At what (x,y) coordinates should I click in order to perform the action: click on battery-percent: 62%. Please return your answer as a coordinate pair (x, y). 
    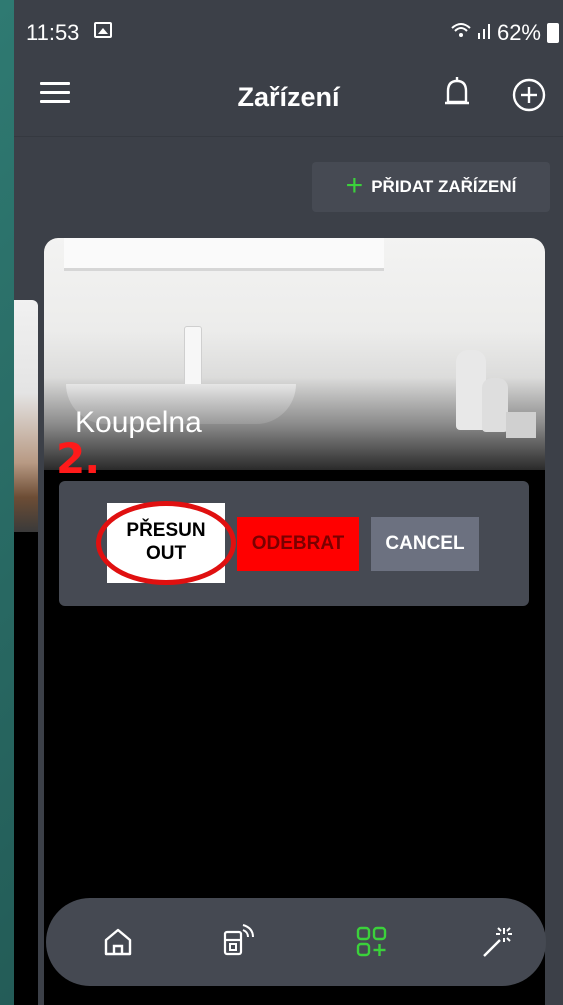
    Looking at the image, I should click on (518, 32).